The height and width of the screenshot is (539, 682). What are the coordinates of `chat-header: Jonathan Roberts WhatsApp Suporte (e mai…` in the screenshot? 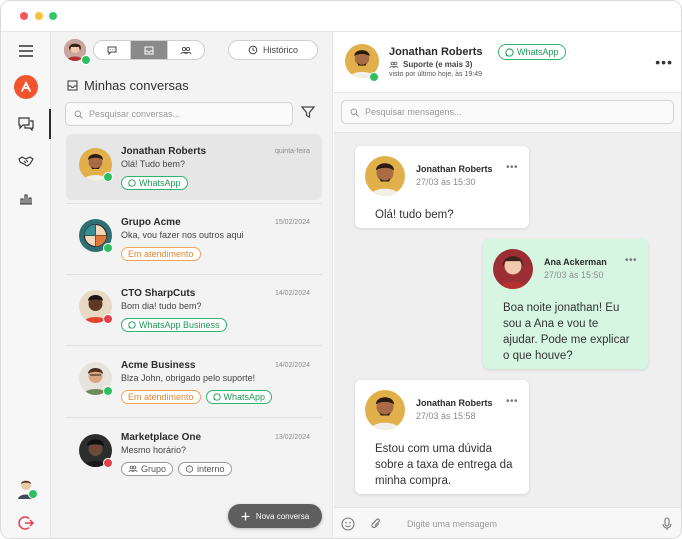 It's located at (507, 62).